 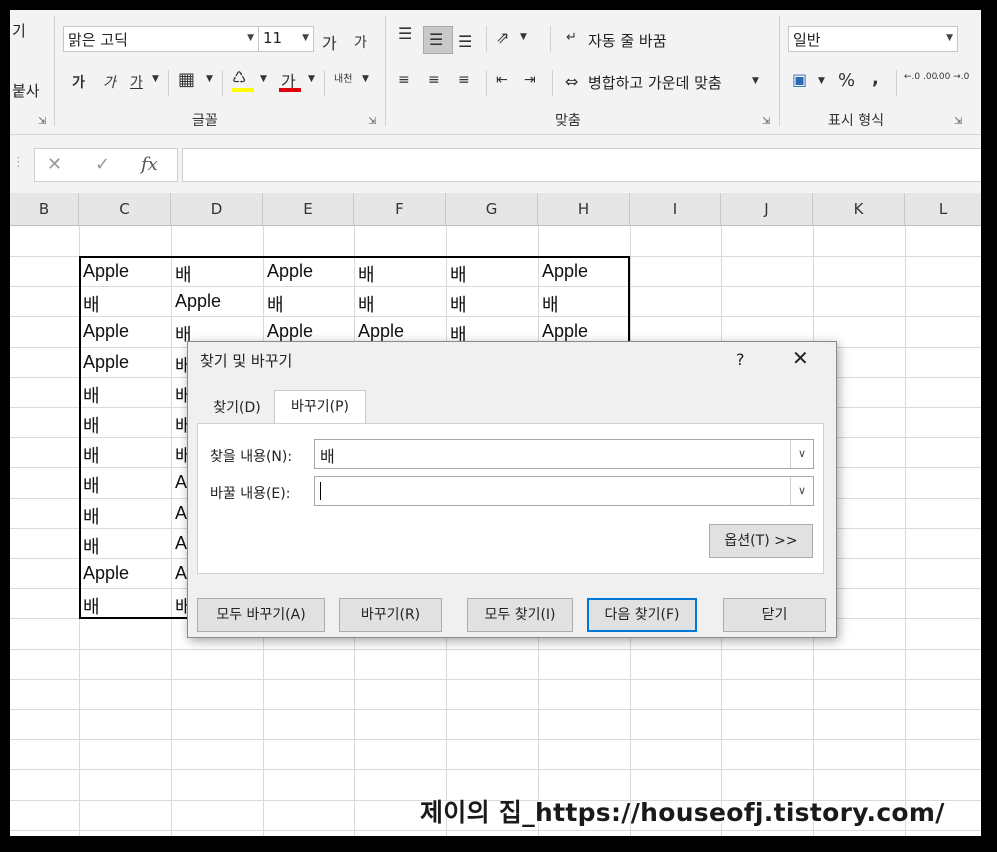 I want to click on replace-with-input: ∨, so click(x=564, y=491).